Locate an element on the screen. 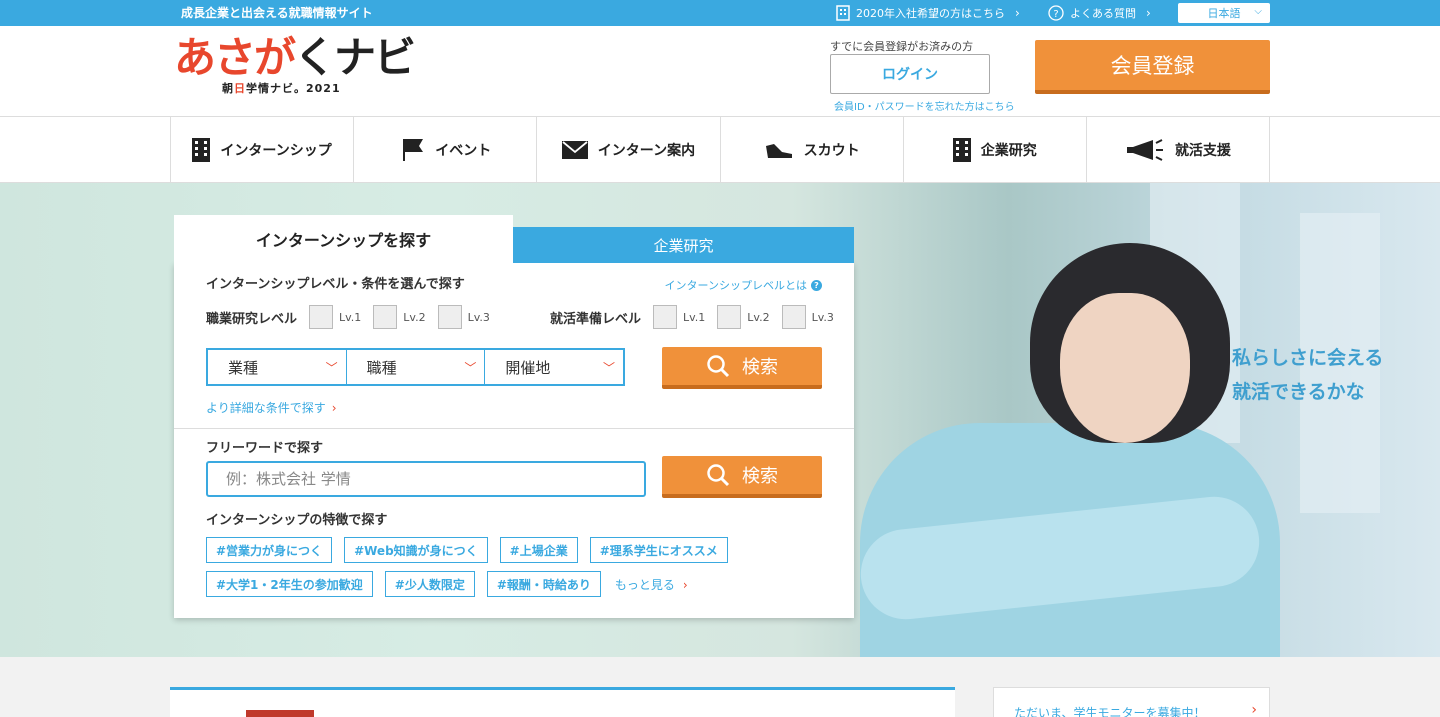 The height and width of the screenshot is (717, 1440). chevron-down-icon: ⌵ is located at coordinates (1258, 11).